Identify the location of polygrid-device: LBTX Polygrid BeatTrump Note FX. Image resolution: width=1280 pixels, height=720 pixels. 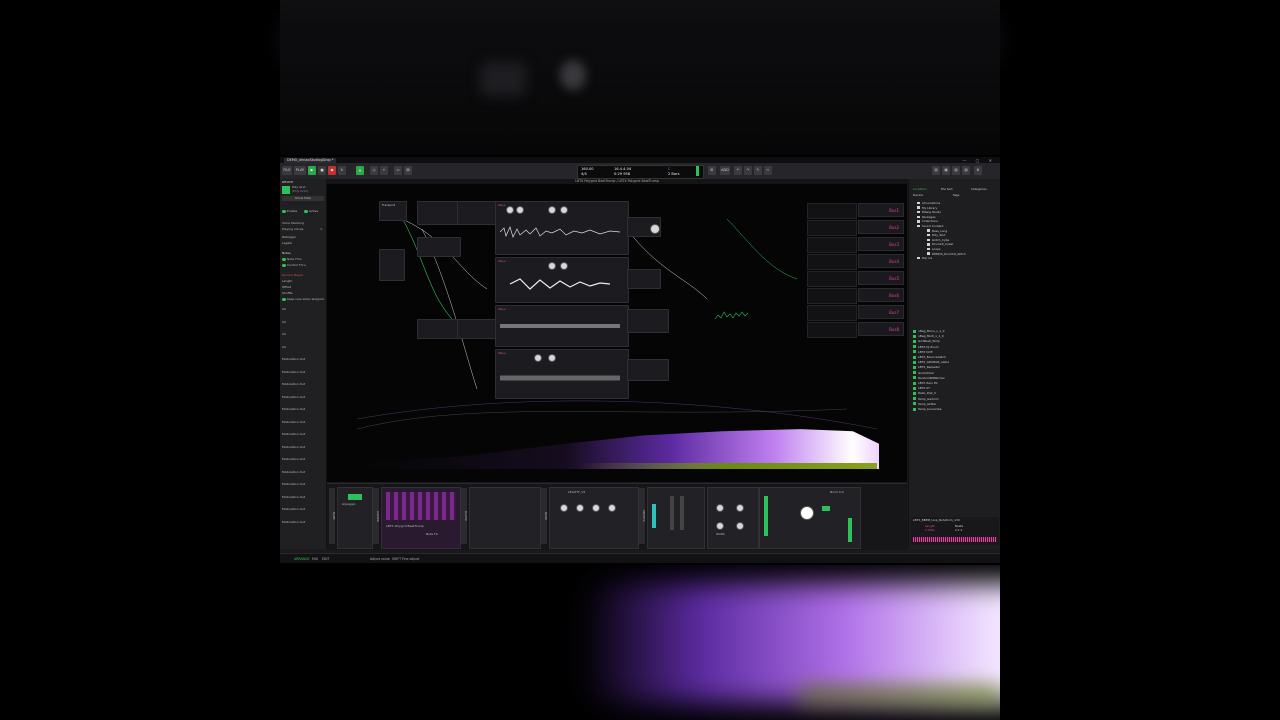
(421, 518).